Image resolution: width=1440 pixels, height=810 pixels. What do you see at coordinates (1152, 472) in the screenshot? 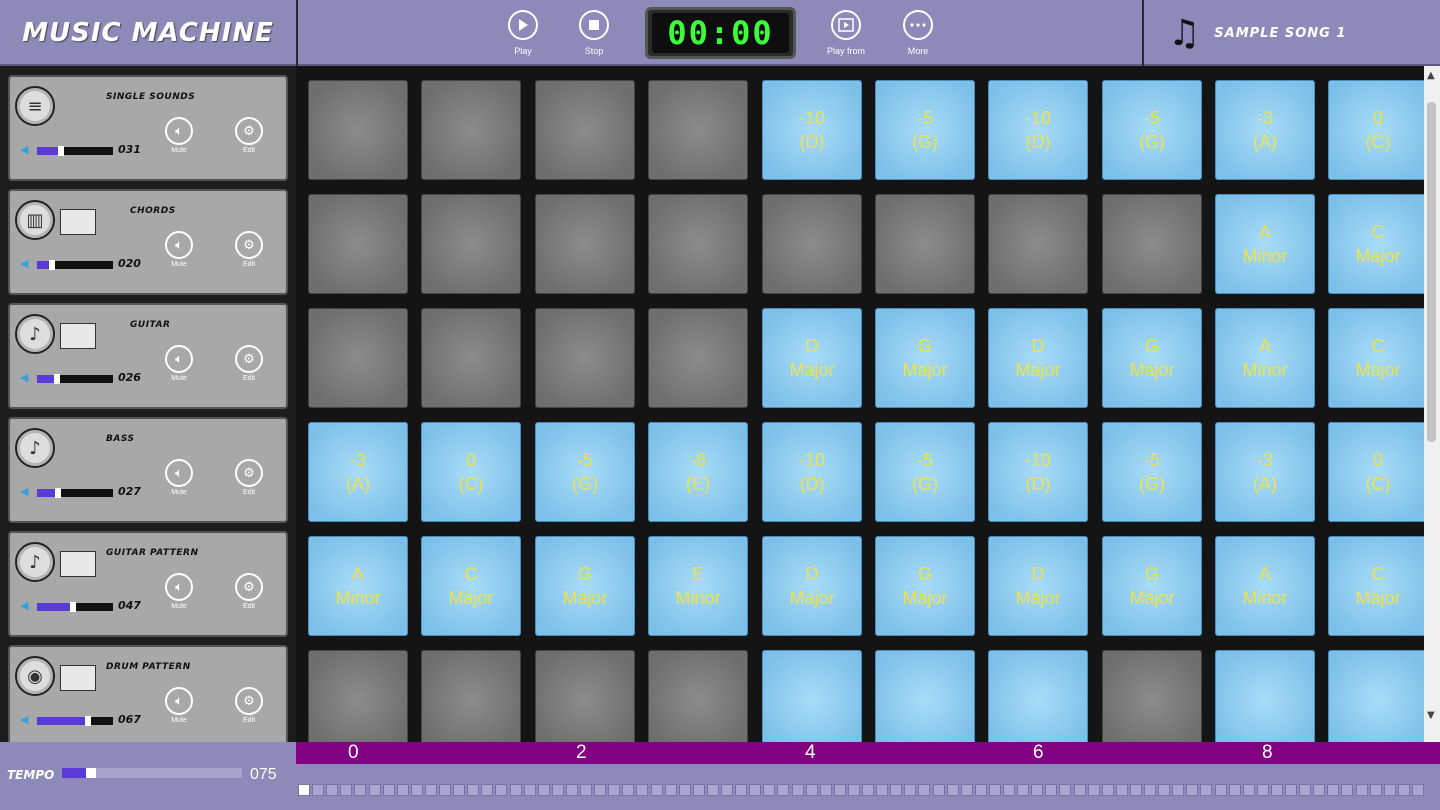
I see `pad-r3-c7: -5 (G)` at bounding box center [1152, 472].